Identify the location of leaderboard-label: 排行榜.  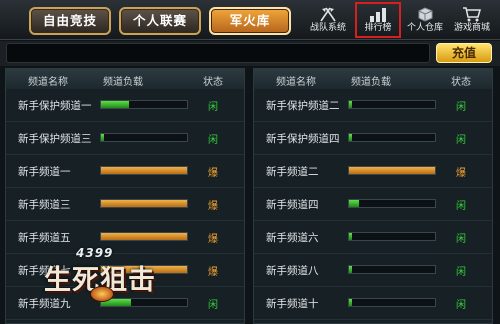
(378, 28).